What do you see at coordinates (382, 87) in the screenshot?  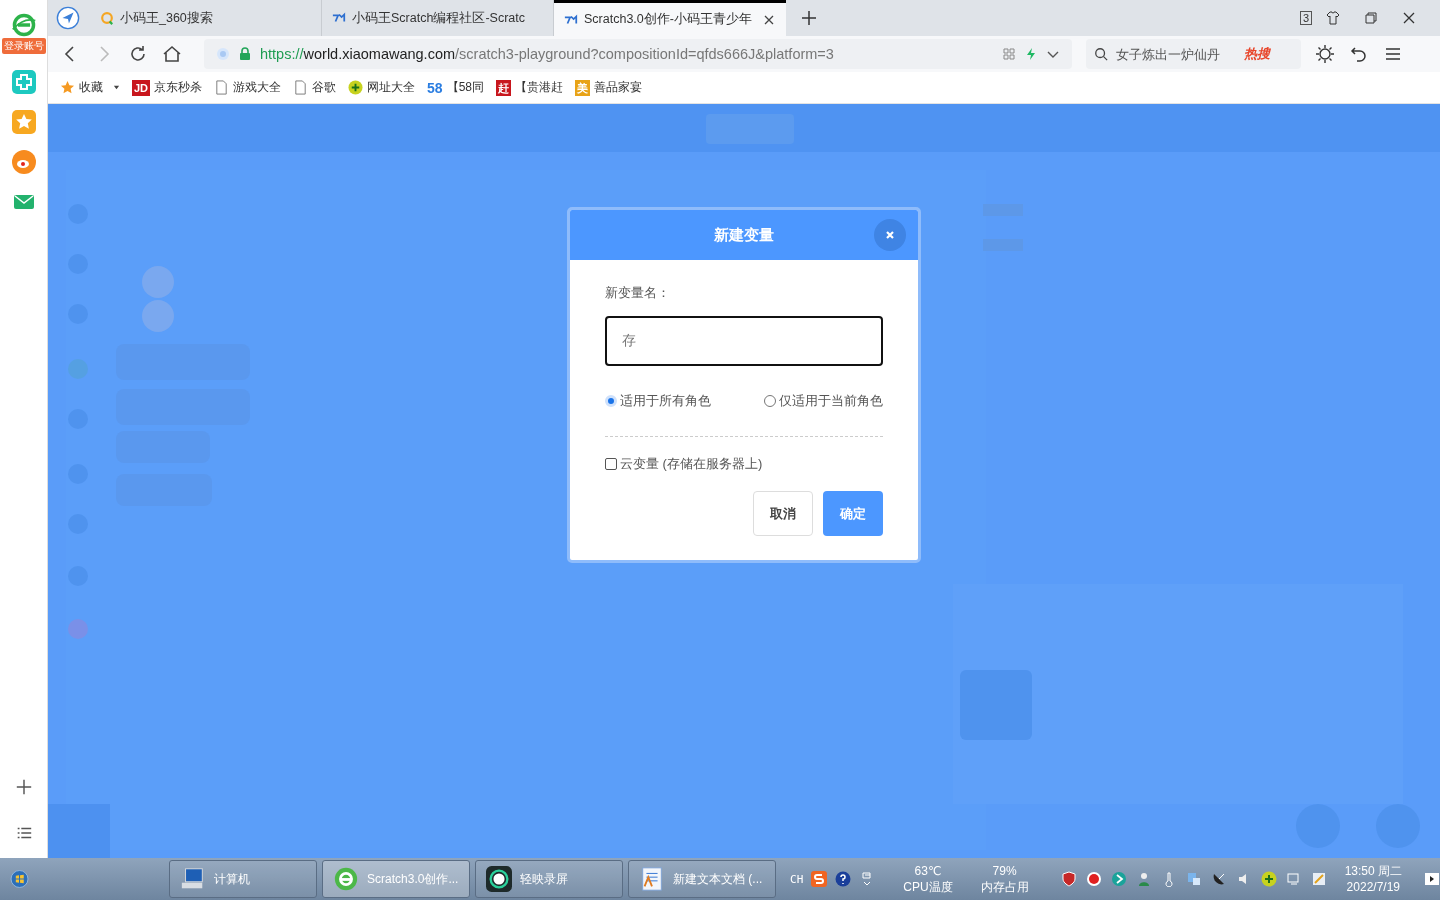 I see `bookmark: 网址大全` at bounding box center [382, 87].